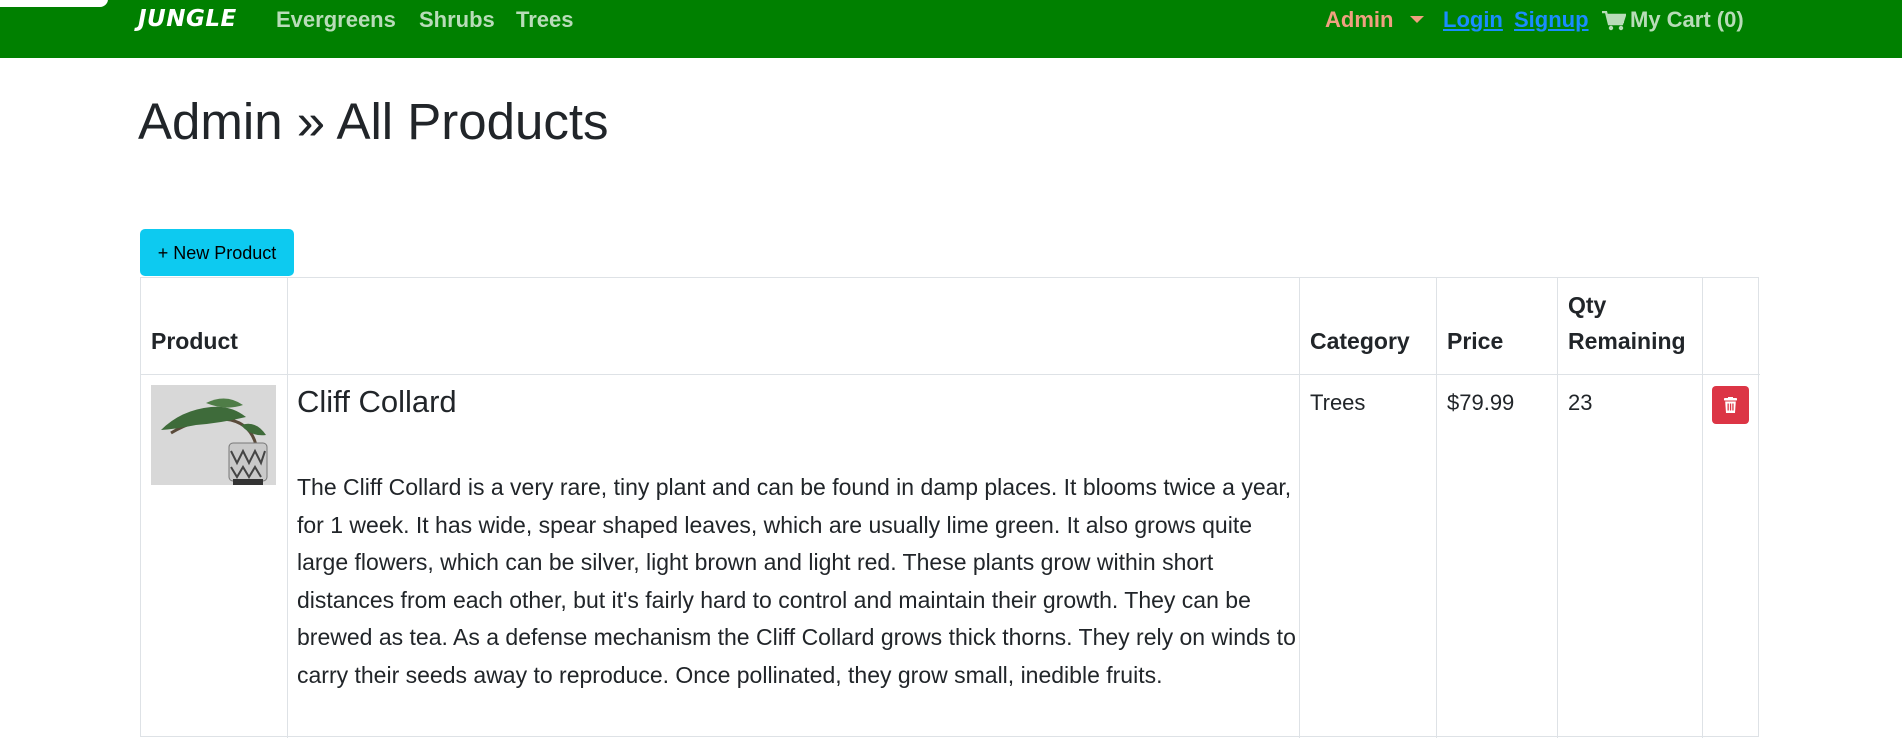  I want to click on cart-label: My Cart (0), so click(1687, 19).